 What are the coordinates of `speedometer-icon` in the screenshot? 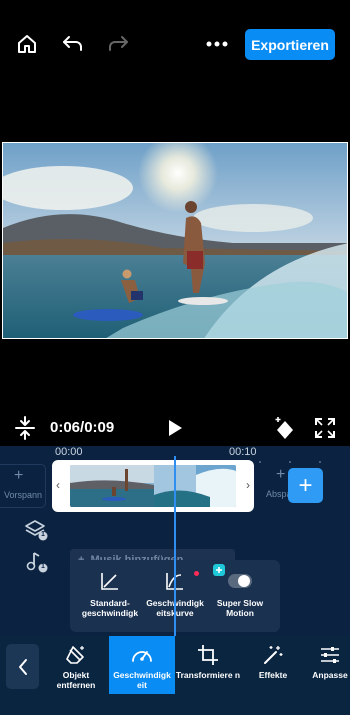 It's located at (142, 651).